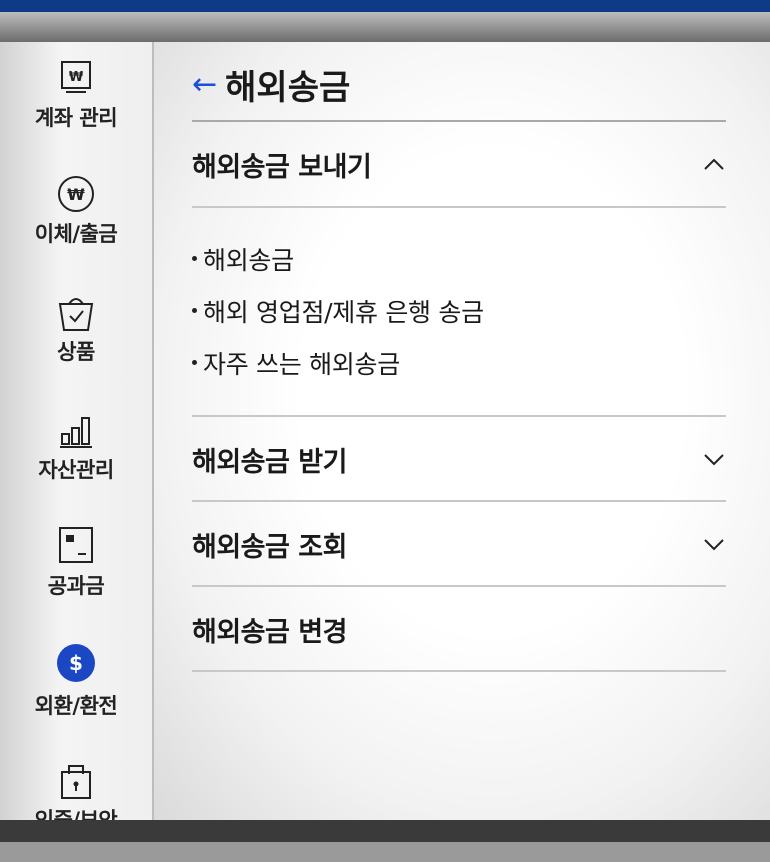  Describe the element at coordinates (459, 544) in the screenshot. I see `section-inquiry: 해외송금 조회` at that location.